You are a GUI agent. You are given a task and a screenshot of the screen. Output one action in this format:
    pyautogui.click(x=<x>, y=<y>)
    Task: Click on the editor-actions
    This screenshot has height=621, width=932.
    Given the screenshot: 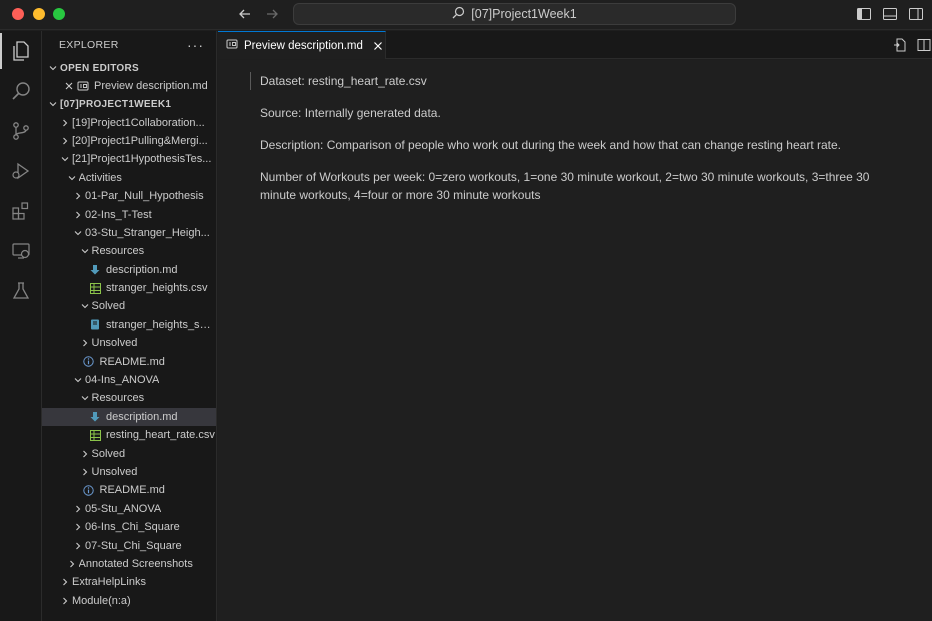 What is the action you would take?
    pyautogui.click(x=912, y=46)
    